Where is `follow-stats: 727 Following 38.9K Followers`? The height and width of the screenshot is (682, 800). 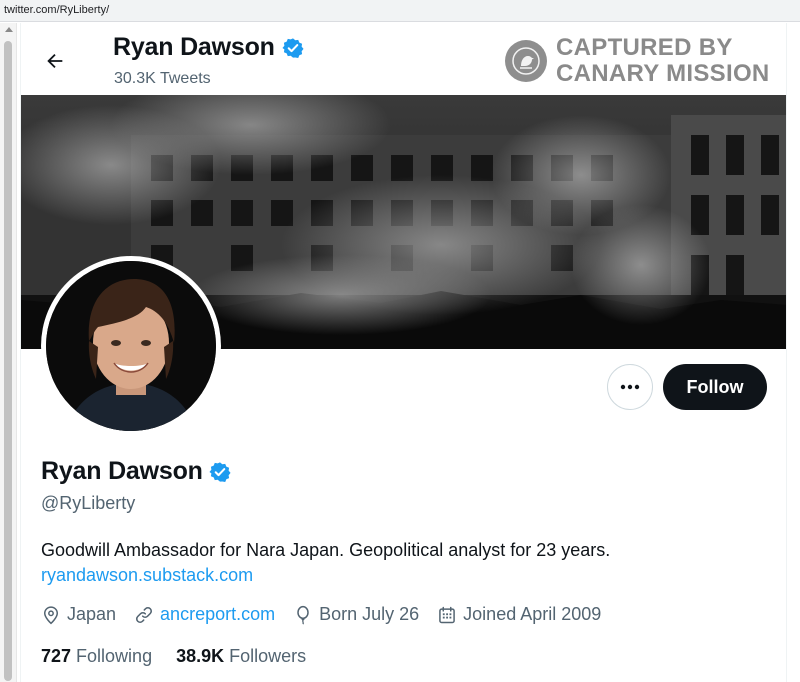 follow-stats: 727 Following 38.9K Followers is located at coordinates (185, 656).